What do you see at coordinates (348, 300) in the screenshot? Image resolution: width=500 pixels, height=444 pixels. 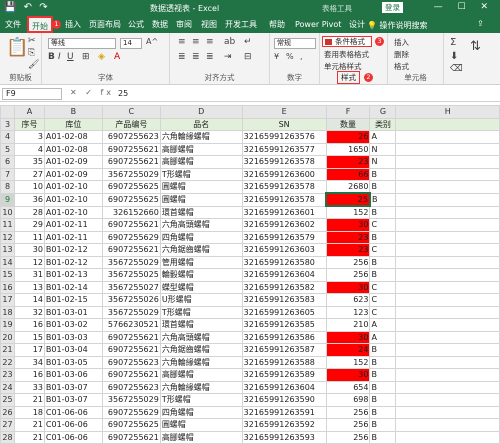 I see `cell: 623` at bounding box center [348, 300].